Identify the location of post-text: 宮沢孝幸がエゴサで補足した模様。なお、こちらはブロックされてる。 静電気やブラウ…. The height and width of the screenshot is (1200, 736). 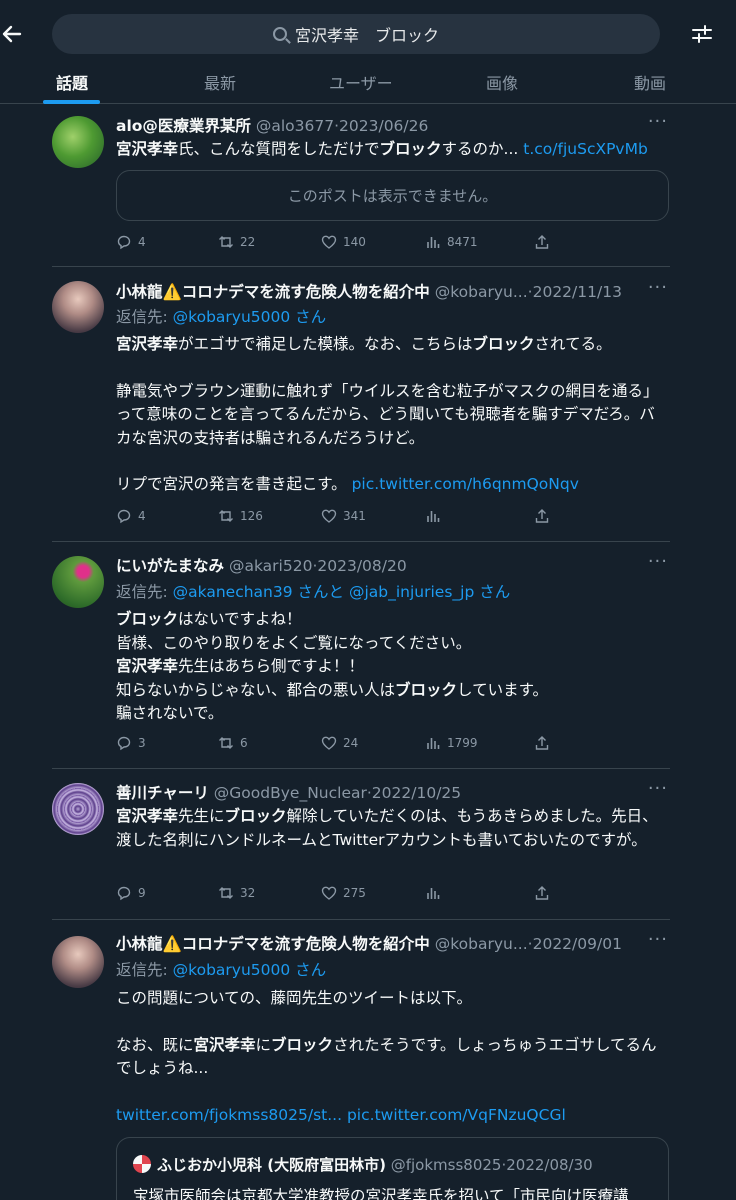
(387, 414).